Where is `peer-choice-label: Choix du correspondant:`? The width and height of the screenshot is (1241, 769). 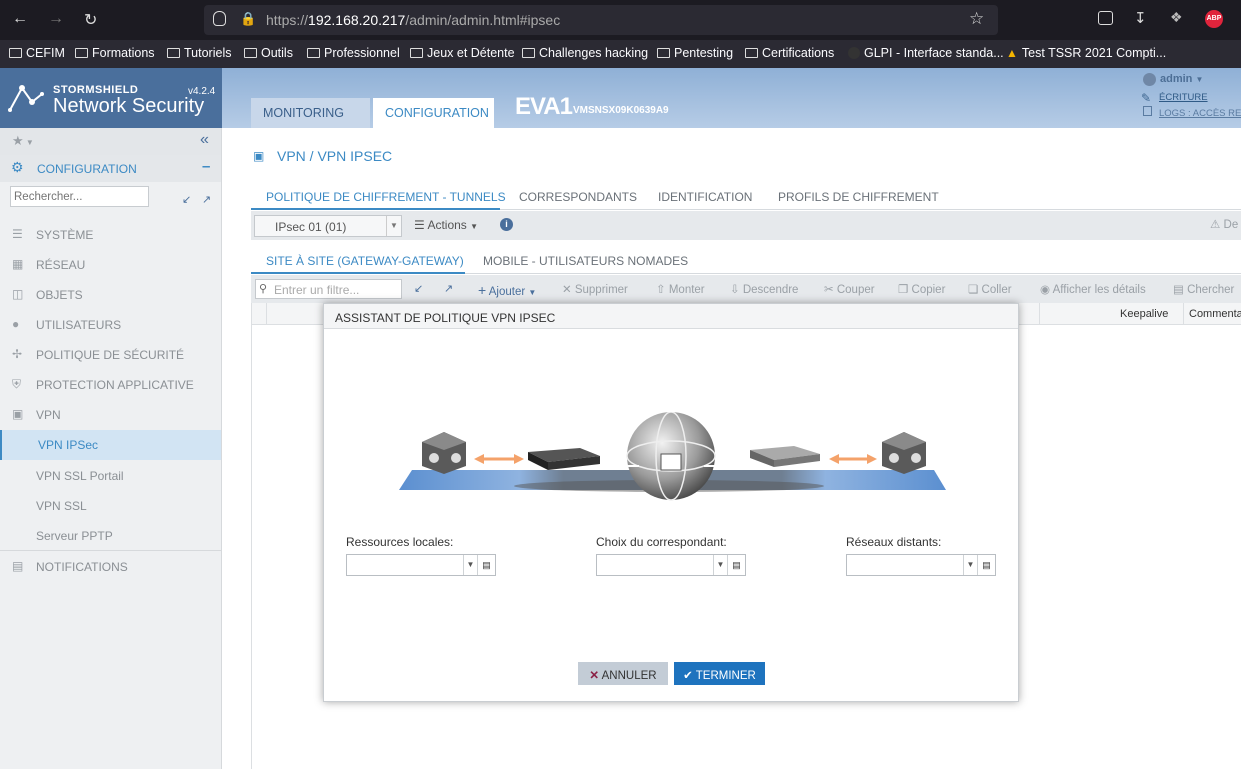 peer-choice-label: Choix du correspondant: is located at coordinates (661, 542).